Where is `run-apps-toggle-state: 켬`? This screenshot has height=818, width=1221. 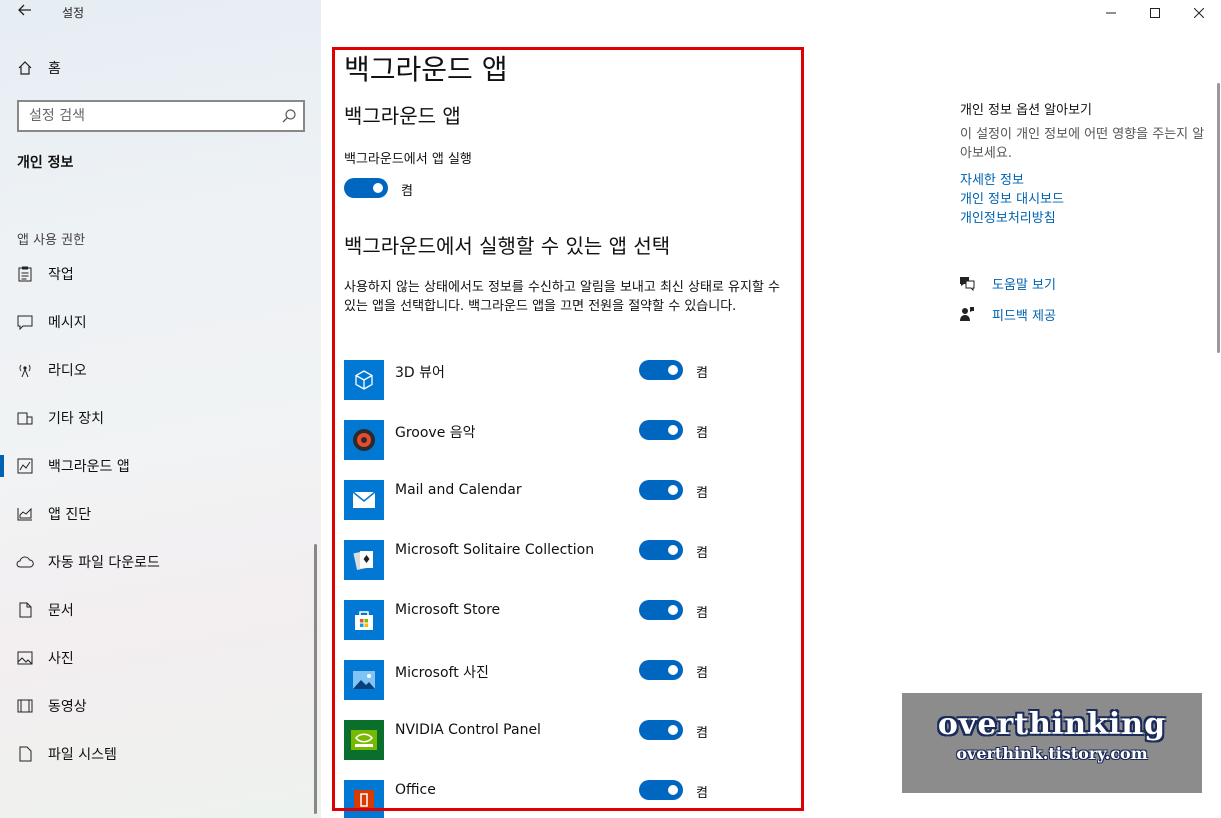
run-apps-toggle-state: 켬 is located at coordinates (407, 191).